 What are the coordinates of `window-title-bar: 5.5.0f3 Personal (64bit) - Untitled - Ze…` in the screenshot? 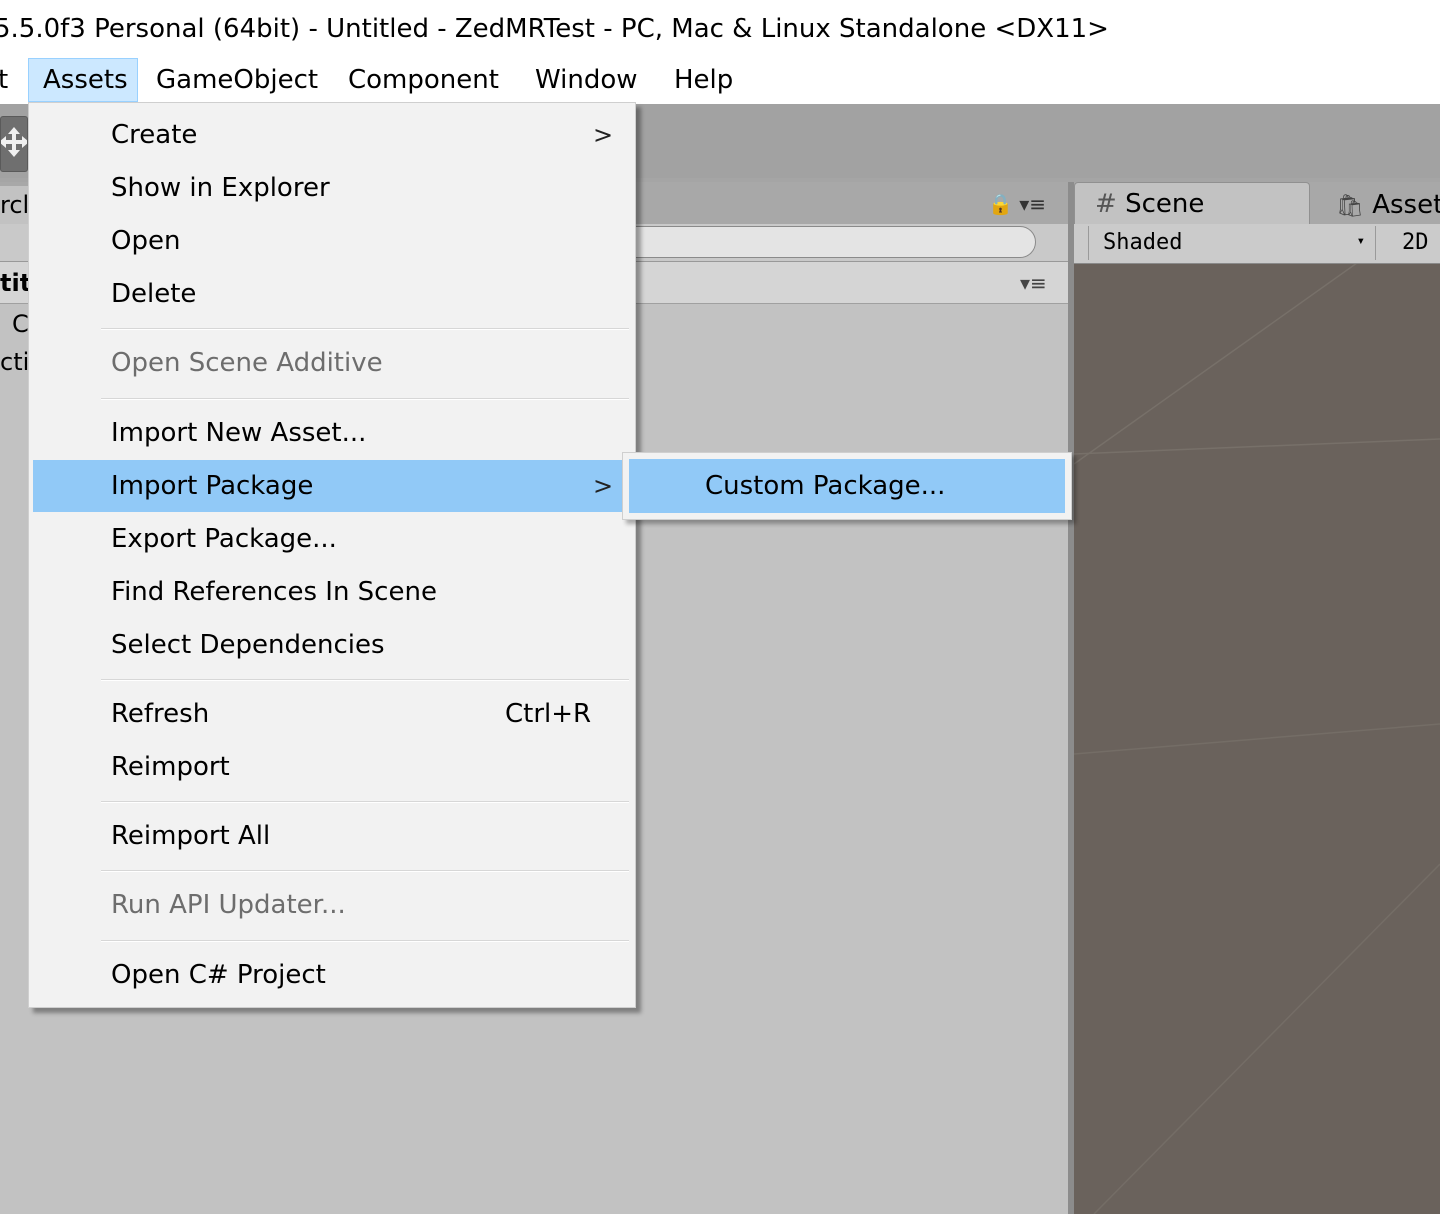 It's located at (720, 29).